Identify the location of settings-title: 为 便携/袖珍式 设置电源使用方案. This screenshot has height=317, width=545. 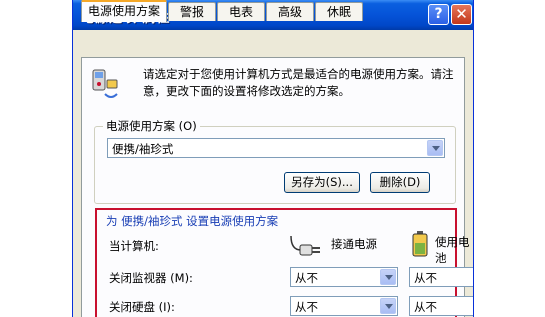
(192, 221).